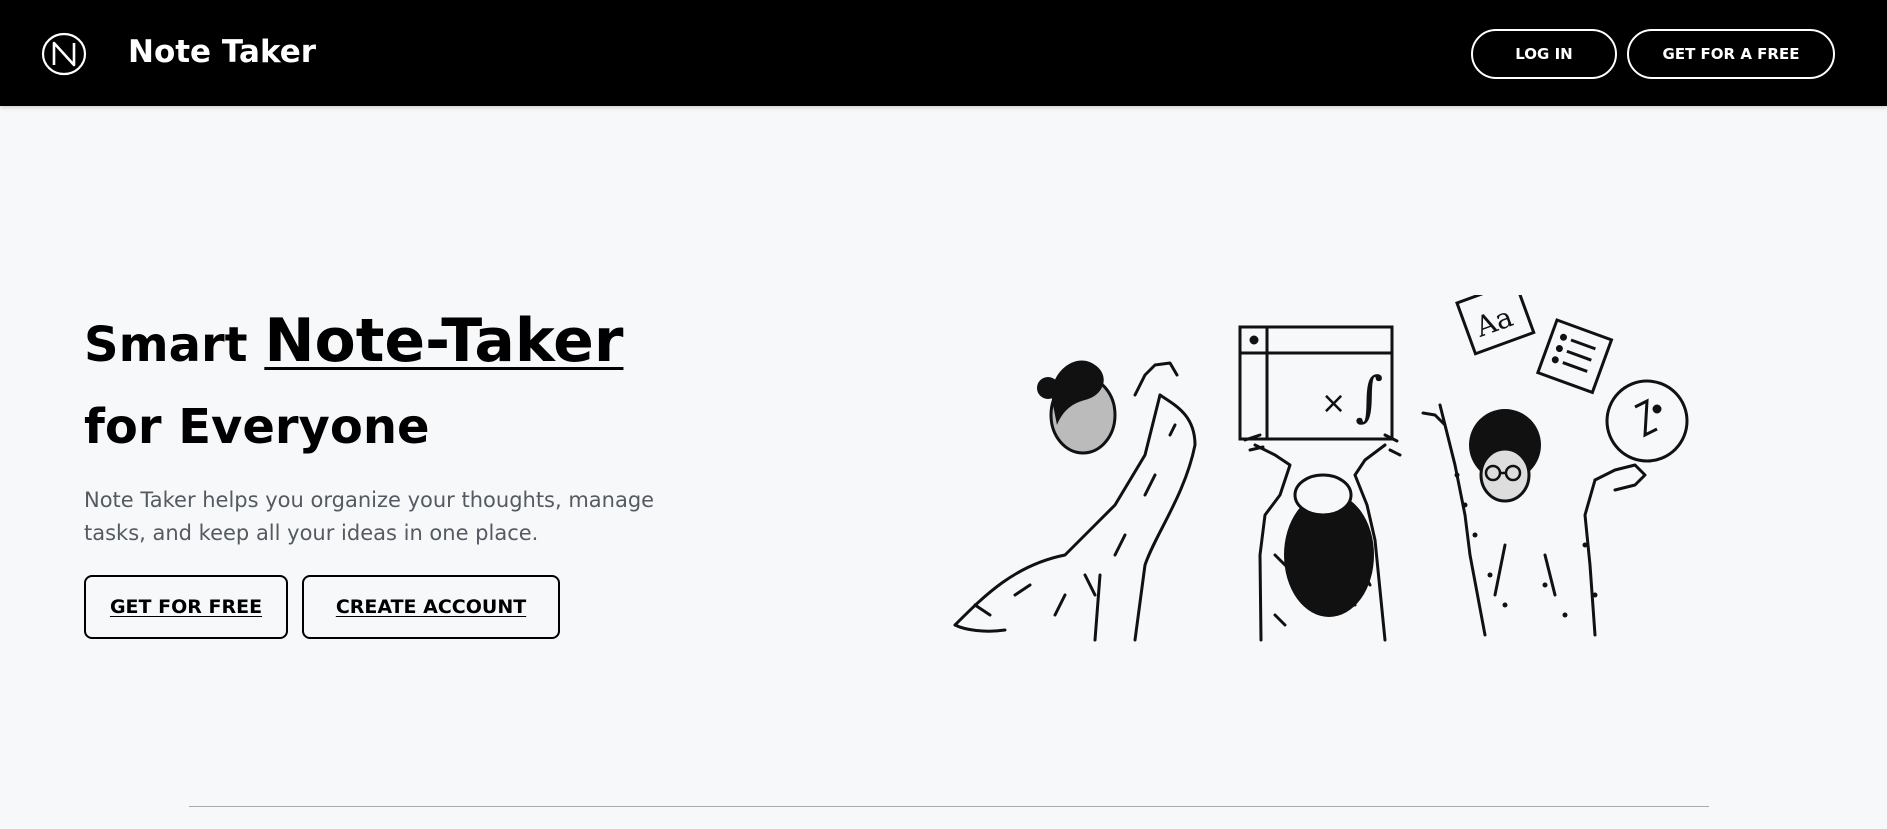 This screenshot has width=1887, height=829. What do you see at coordinates (943, 53) in the screenshot?
I see `top-navbar: Note Taker LOG IN GET FOR A FREE` at bounding box center [943, 53].